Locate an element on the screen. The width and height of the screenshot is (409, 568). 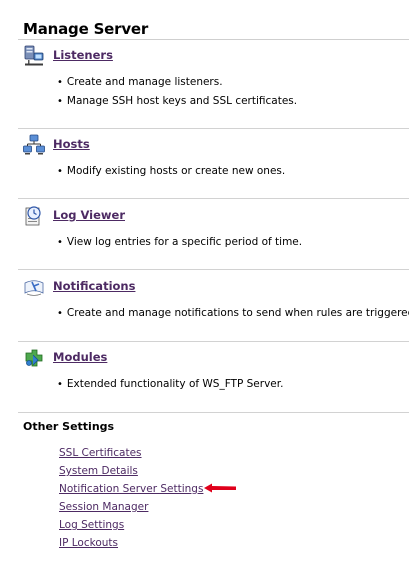
system-details-link: System Details is located at coordinates (98, 471).